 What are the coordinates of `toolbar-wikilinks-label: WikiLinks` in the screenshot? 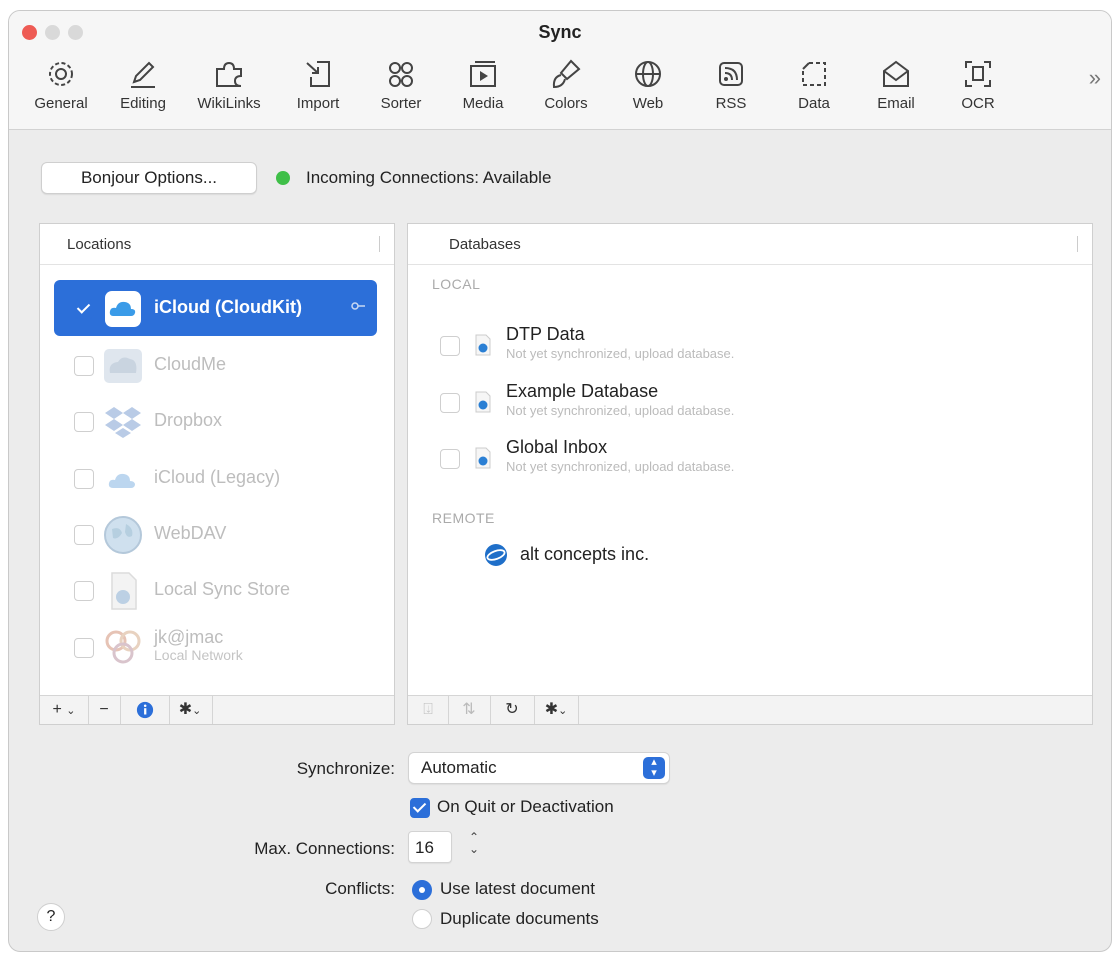 It's located at (229, 103).